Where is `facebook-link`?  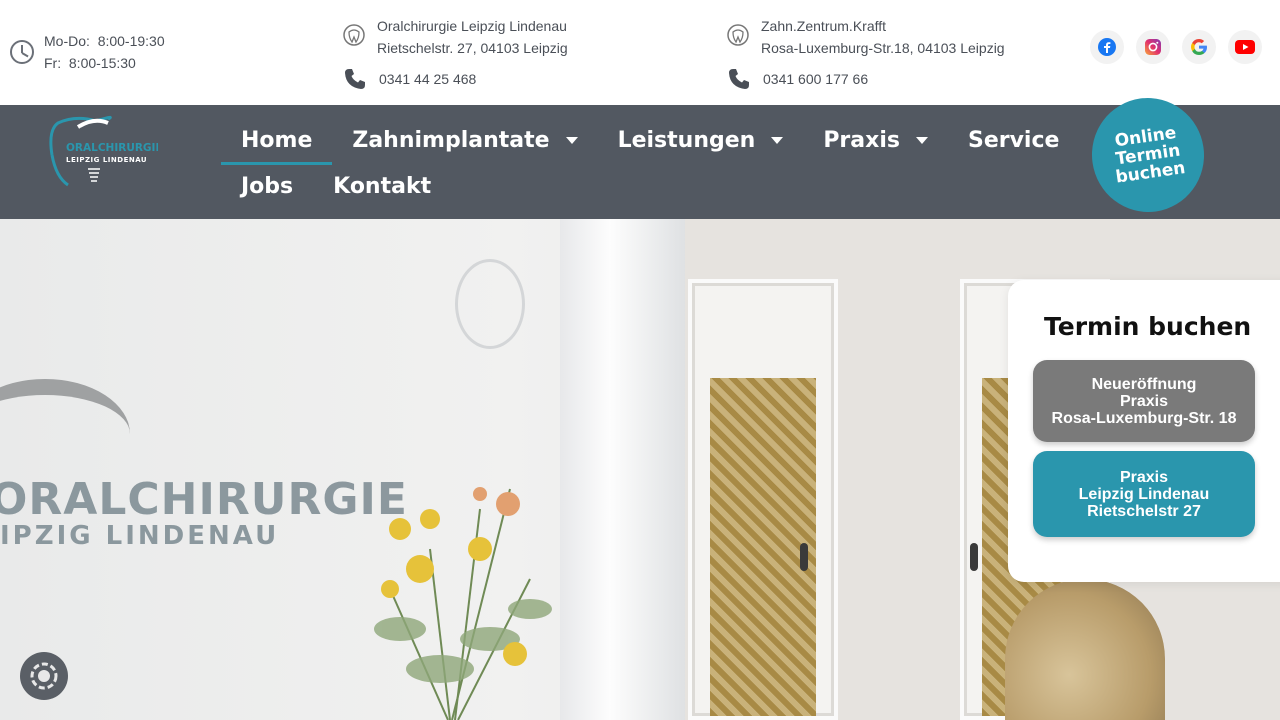 facebook-link is located at coordinates (1107, 47).